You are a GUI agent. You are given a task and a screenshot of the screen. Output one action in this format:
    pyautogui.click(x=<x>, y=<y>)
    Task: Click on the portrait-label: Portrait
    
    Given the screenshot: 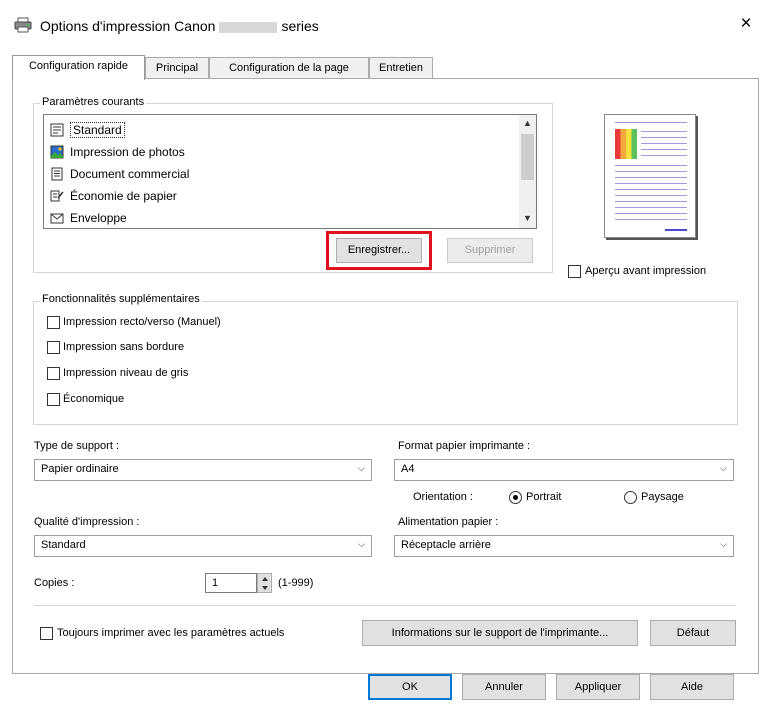 What is the action you would take?
    pyautogui.click(x=544, y=497)
    